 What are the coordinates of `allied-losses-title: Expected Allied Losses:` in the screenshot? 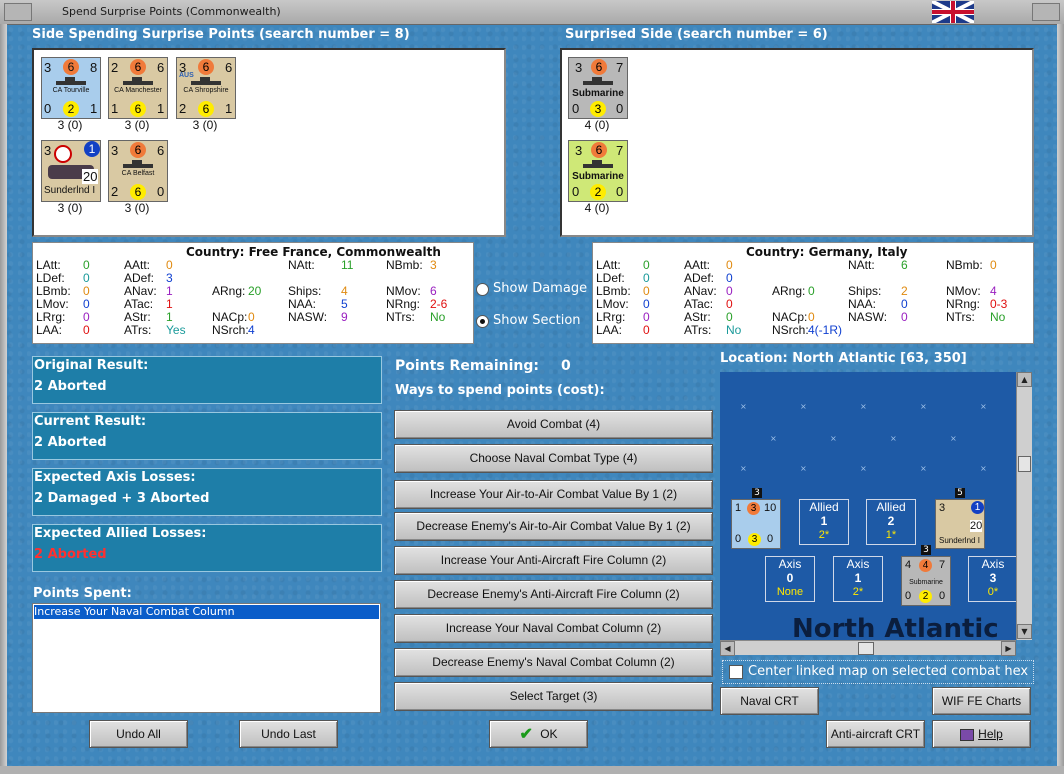 It's located at (120, 533).